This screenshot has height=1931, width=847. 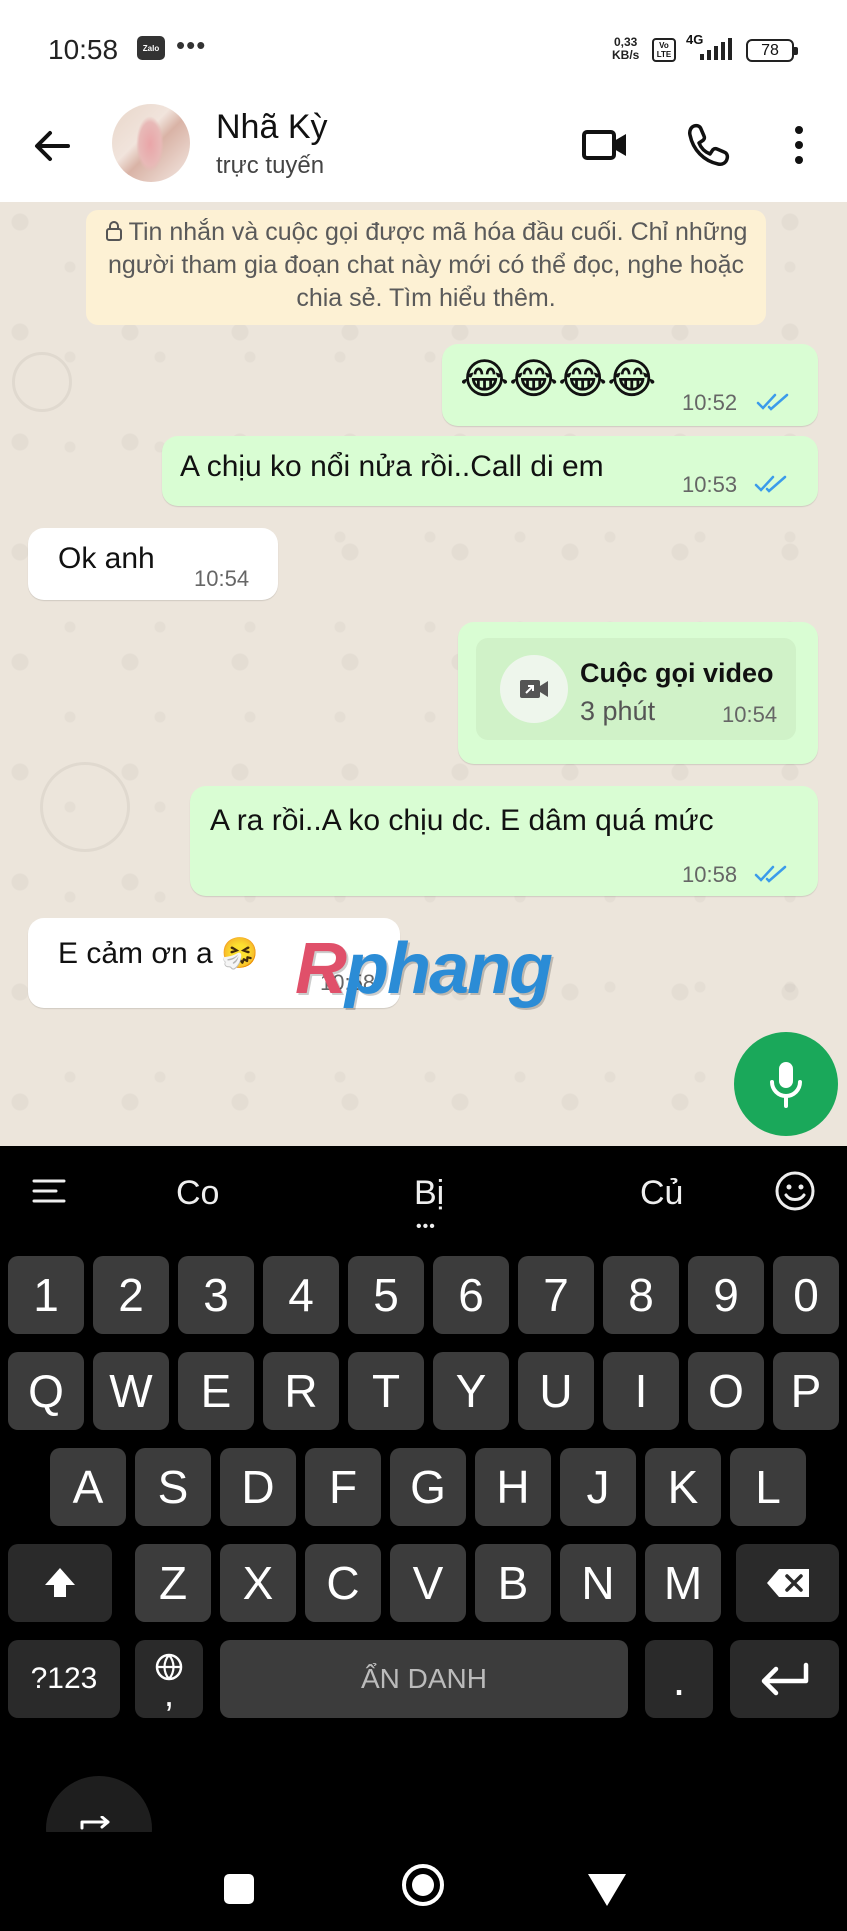 I want to click on call-title: Cuộc gọi video, so click(x=677, y=673).